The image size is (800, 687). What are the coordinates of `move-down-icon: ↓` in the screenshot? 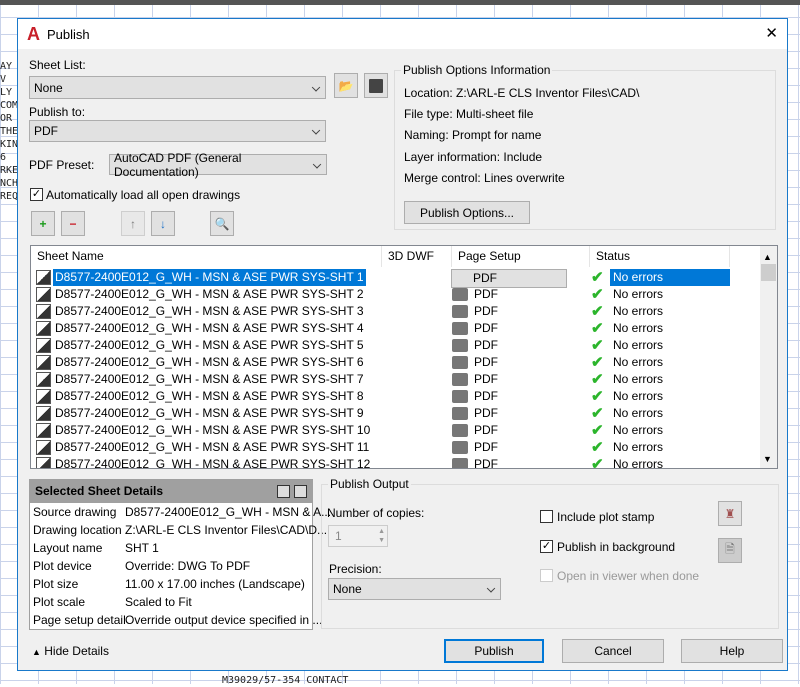 It's located at (163, 223).